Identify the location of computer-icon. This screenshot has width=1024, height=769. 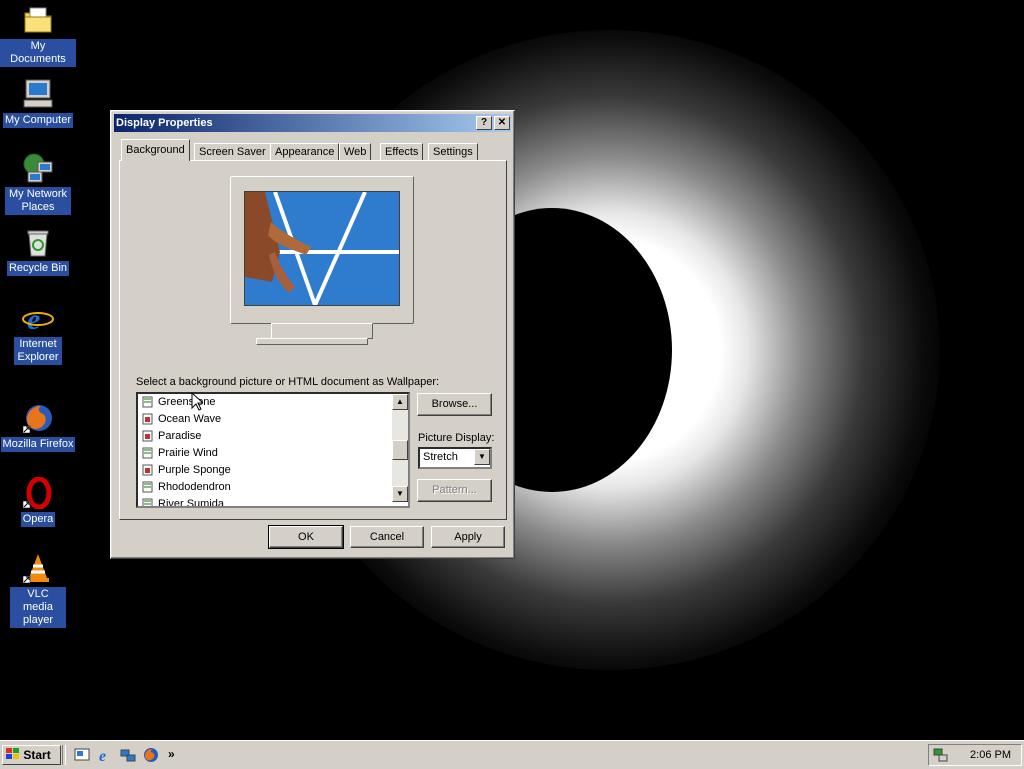
(38, 94).